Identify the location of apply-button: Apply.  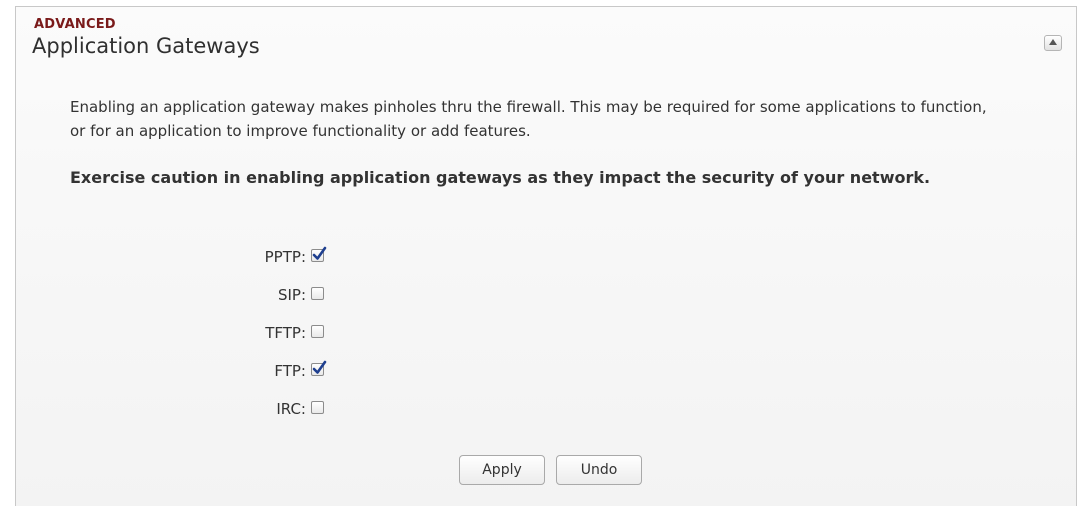
(502, 470).